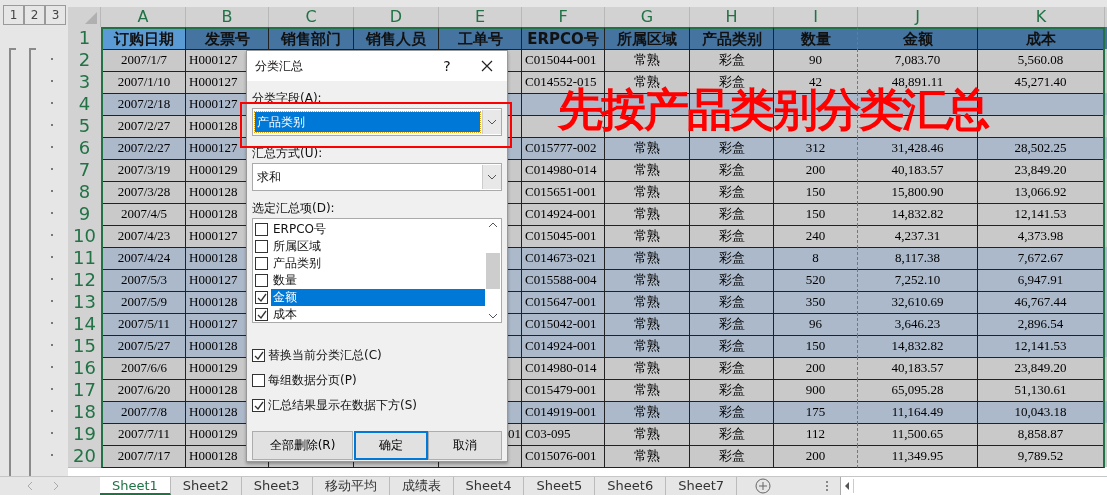  Describe the element at coordinates (84, 368) in the screenshot. I see `row-number: 16` at that location.